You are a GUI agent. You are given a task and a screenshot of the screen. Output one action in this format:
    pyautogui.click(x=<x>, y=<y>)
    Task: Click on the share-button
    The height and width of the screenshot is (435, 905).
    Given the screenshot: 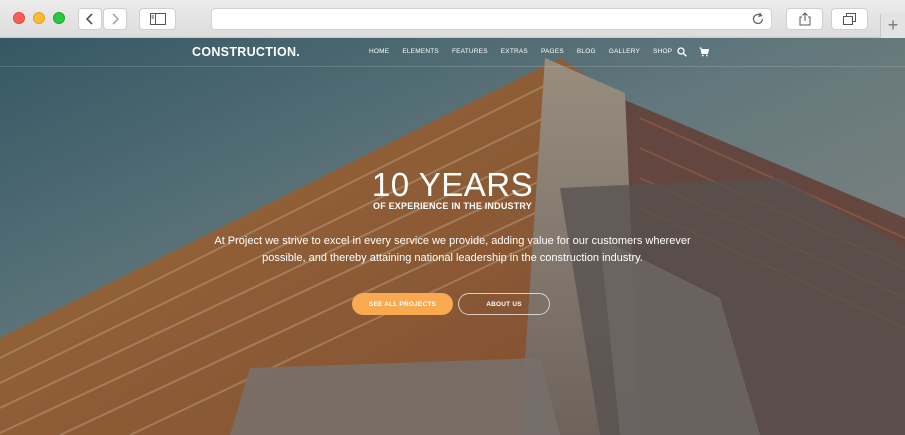 What is the action you would take?
    pyautogui.click(x=804, y=19)
    